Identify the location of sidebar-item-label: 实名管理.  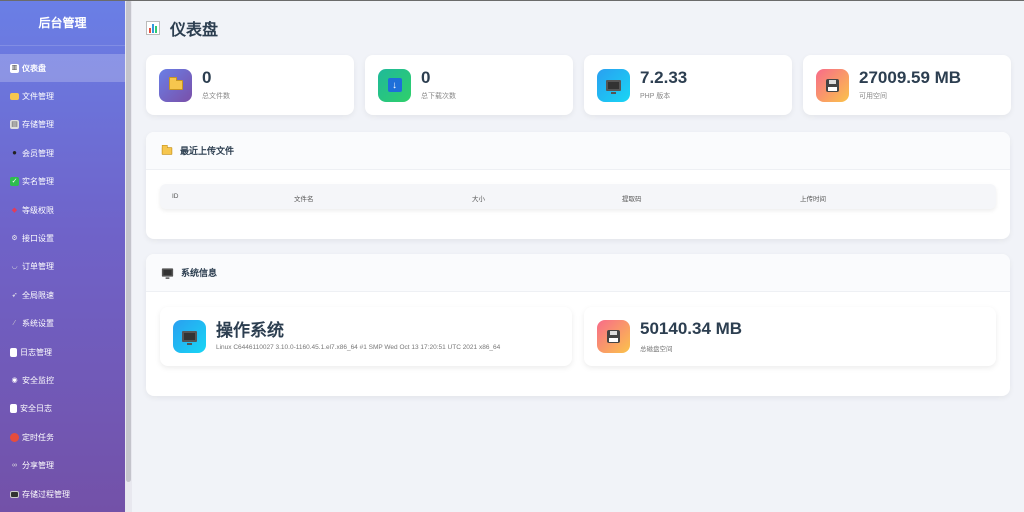
(38, 182).